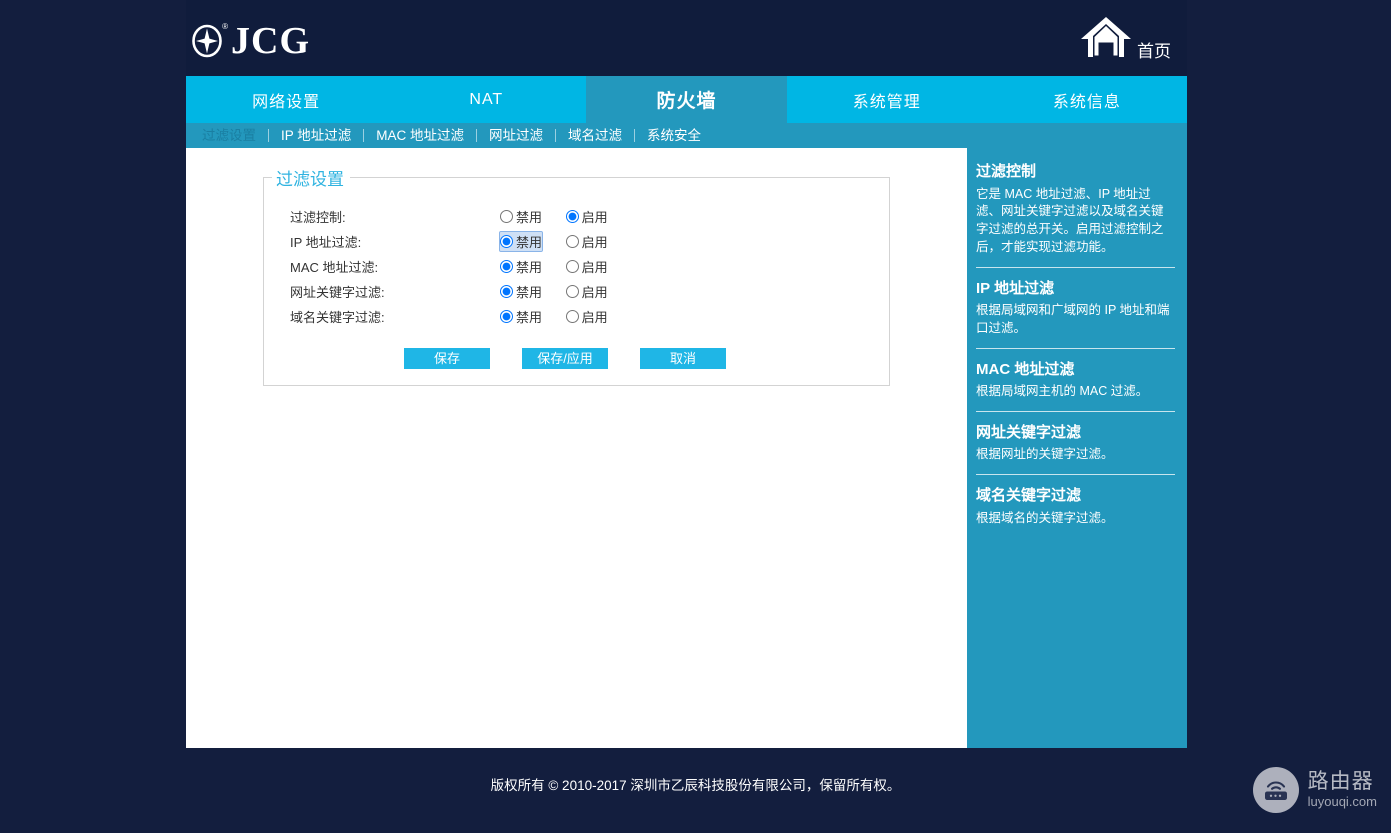  What do you see at coordinates (486, 99) in the screenshot?
I see `tab-nat: NAT` at bounding box center [486, 99].